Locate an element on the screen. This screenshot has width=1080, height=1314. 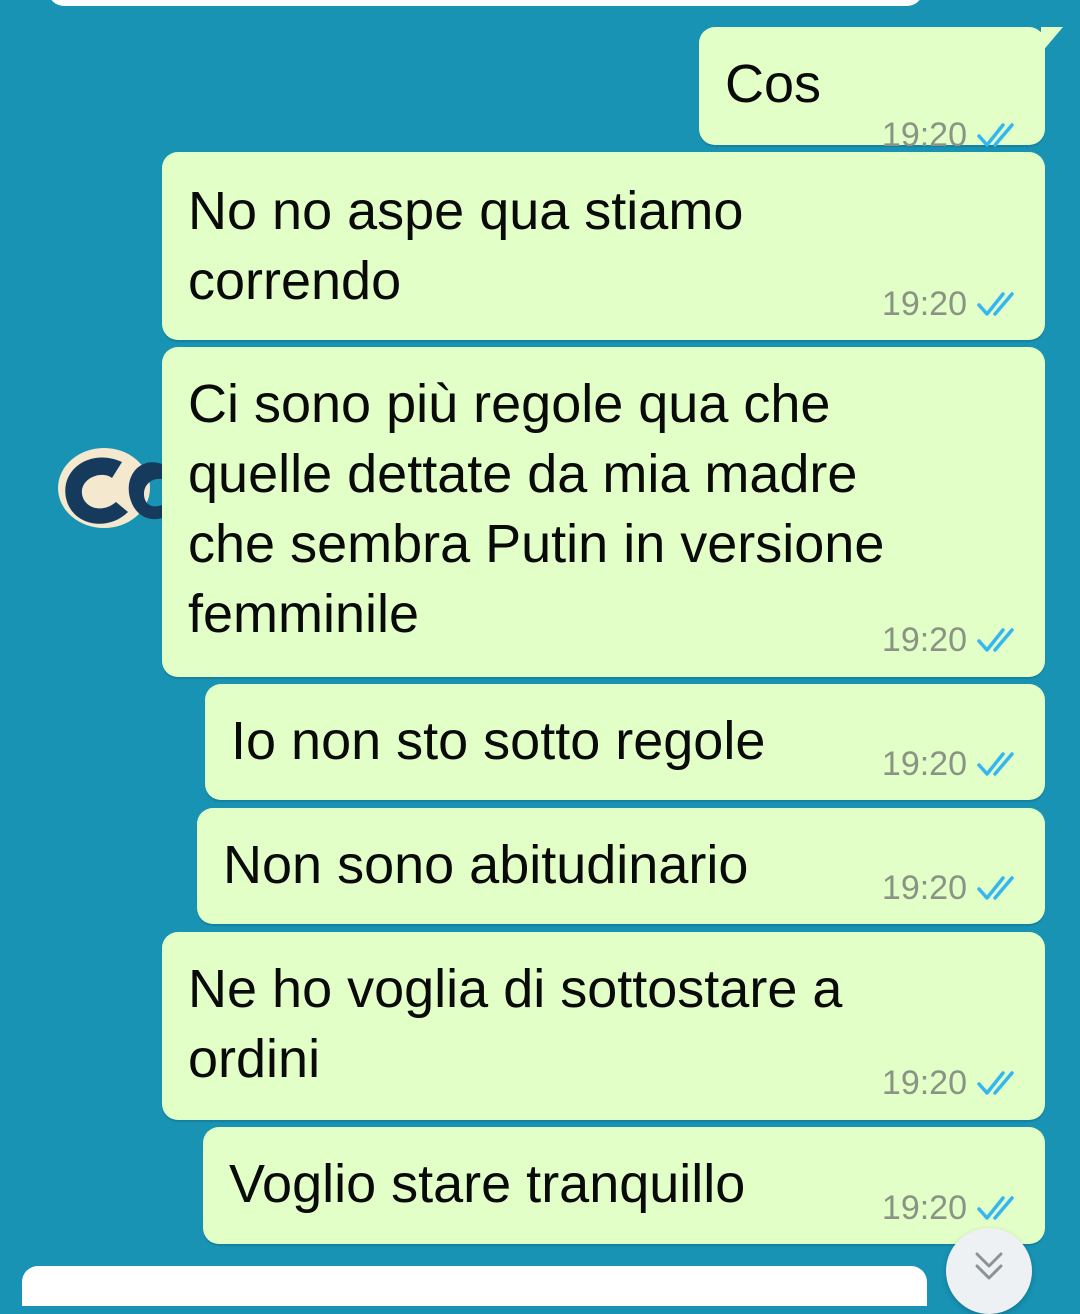
scroll-to-bottom-button is located at coordinates (989, 1271).